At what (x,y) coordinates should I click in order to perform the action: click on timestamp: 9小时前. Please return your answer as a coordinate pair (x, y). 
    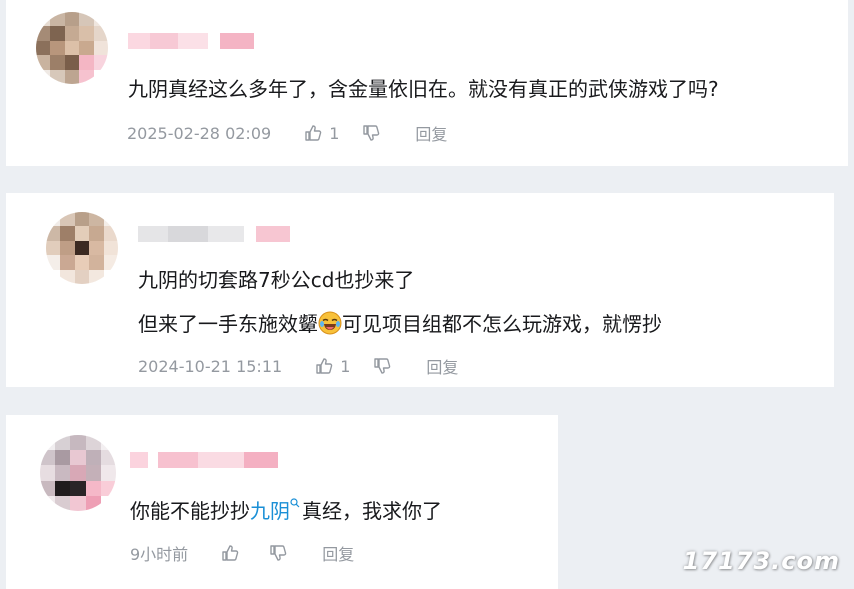
    Looking at the image, I should click on (159, 554).